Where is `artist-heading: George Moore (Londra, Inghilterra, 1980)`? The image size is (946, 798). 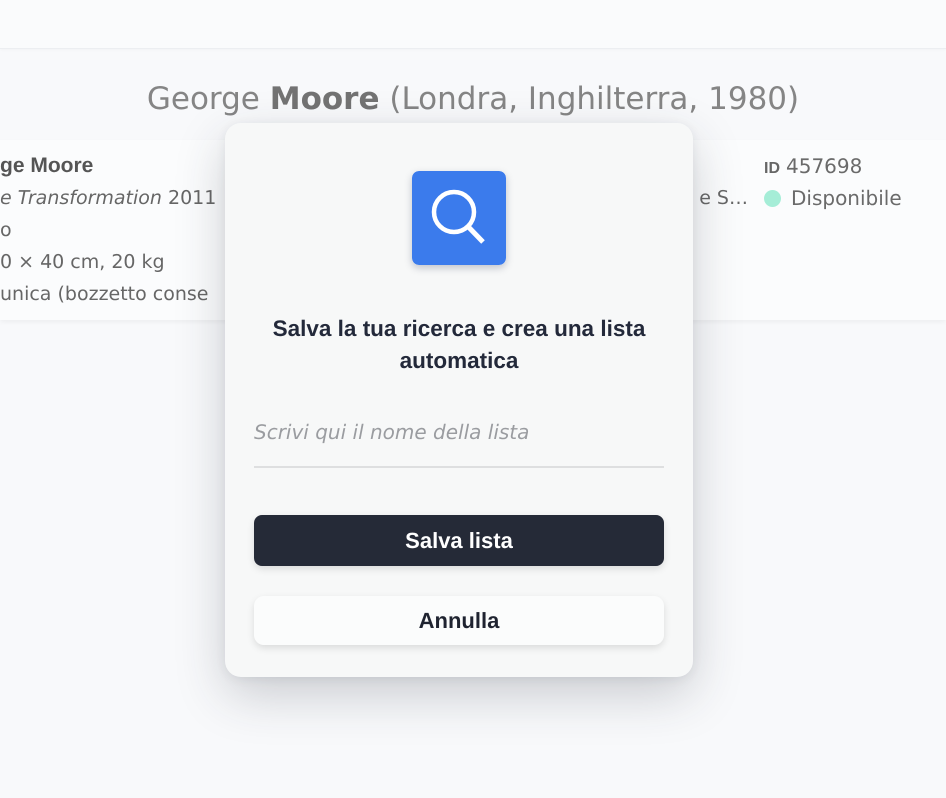
artist-heading: George Moore (Londra, Inghilterra, 1980) is located at coordinates (473, 99).